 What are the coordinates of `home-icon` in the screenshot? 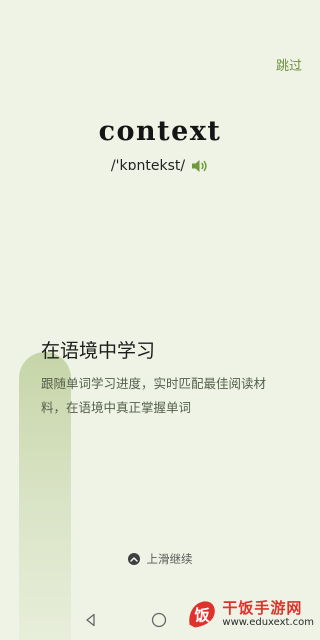 It's located at (159, 620).